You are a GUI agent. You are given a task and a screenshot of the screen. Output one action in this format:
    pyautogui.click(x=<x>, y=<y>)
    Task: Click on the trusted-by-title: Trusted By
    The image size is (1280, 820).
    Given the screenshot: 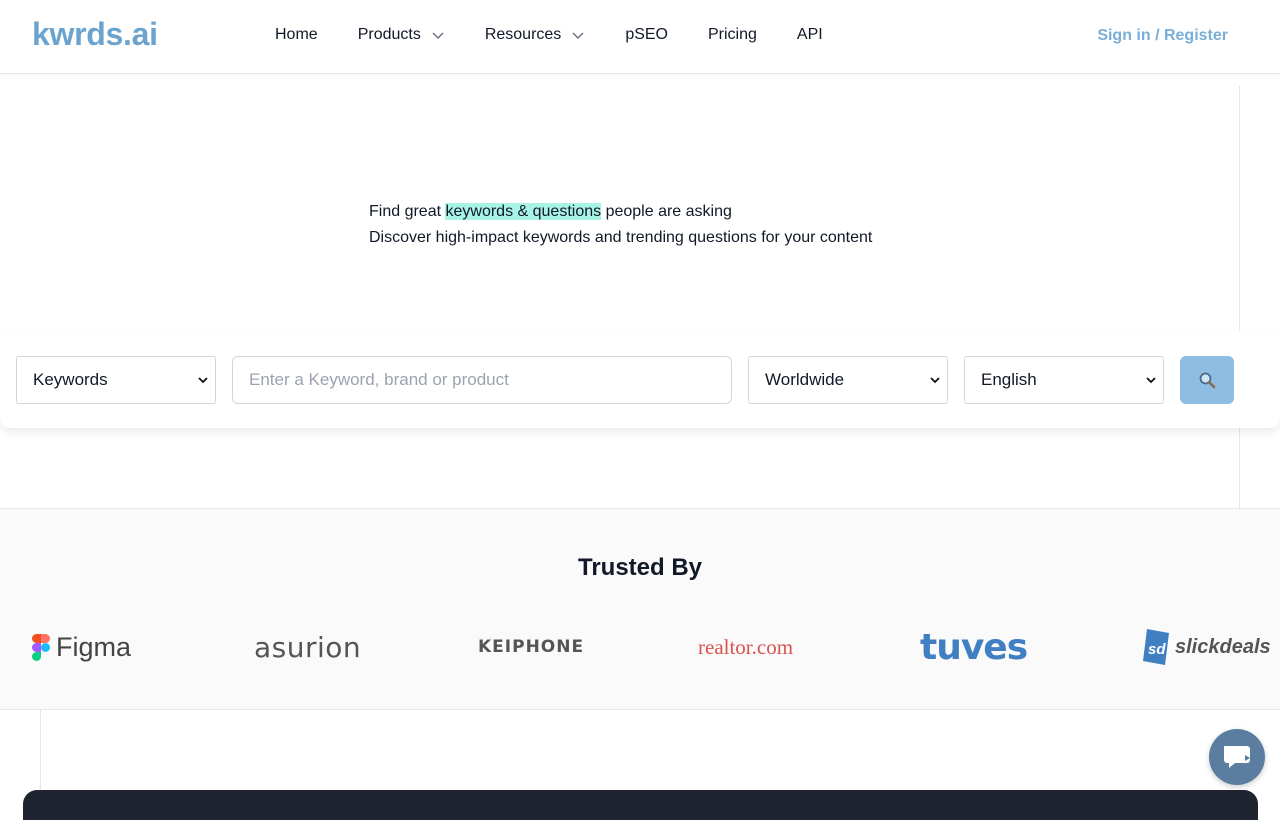 What is the action you would take?
    pyautogui.click(x=640, y=567)
    